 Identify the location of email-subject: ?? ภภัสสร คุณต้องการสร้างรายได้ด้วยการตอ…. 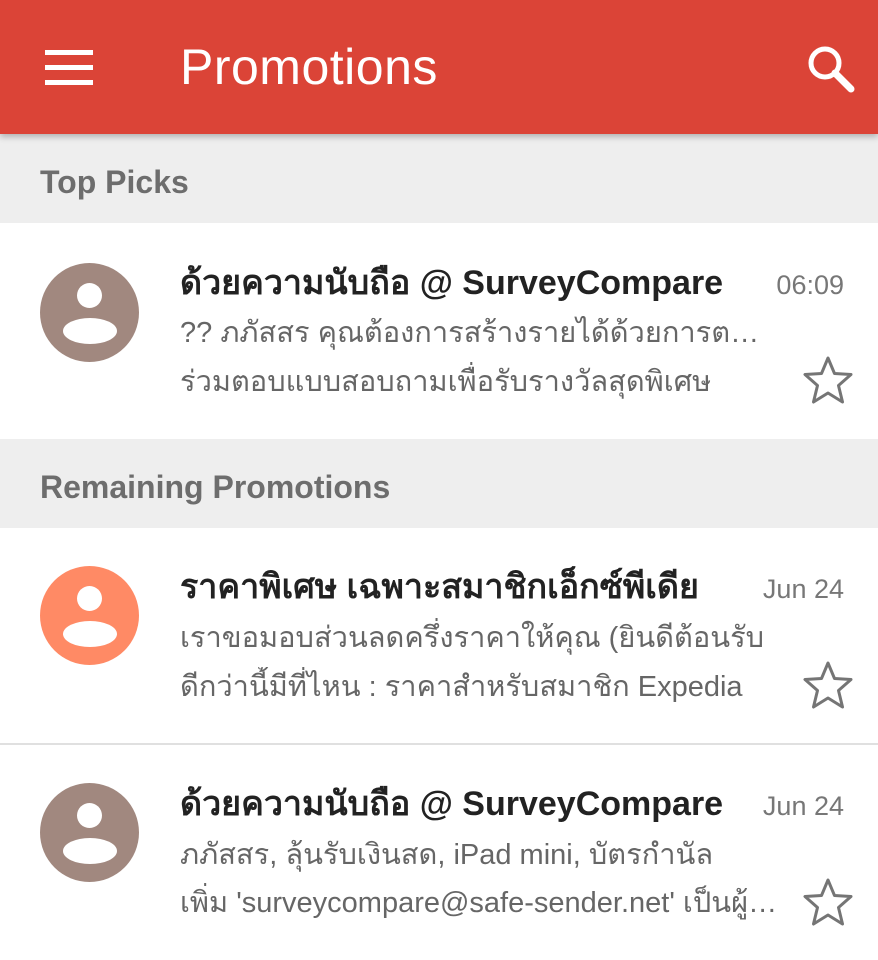
(475, 333).